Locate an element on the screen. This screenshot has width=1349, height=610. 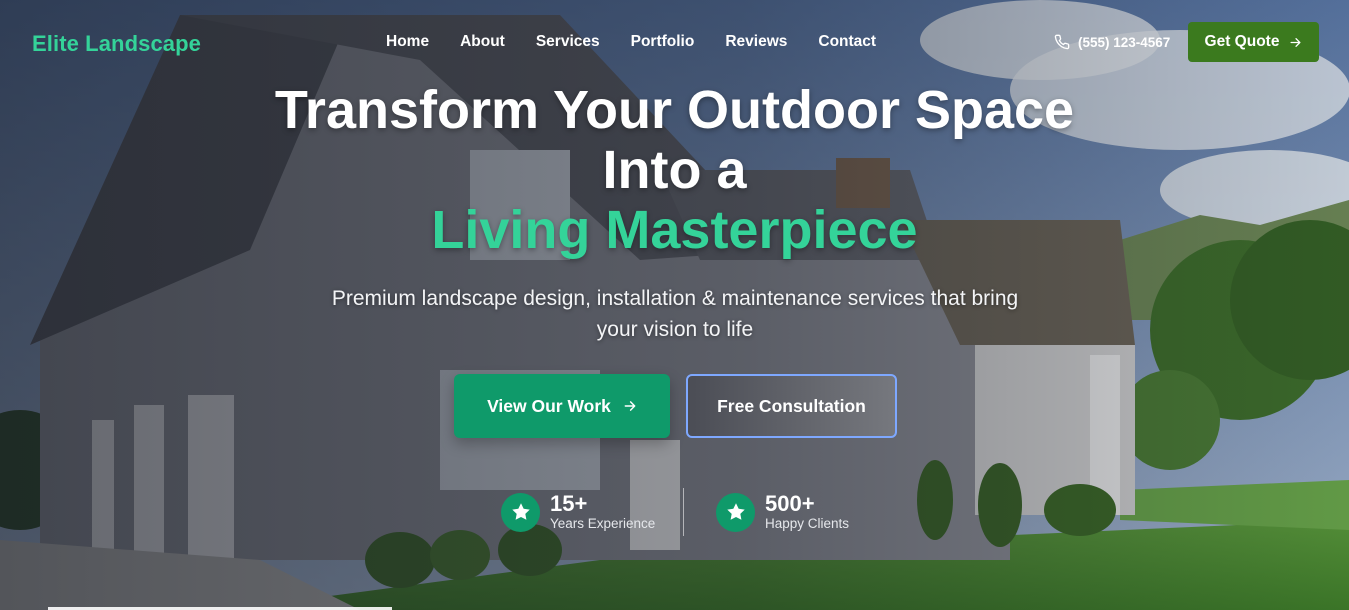
phone-link: (555) 123-4567 is located at coordinates (1112, 42).